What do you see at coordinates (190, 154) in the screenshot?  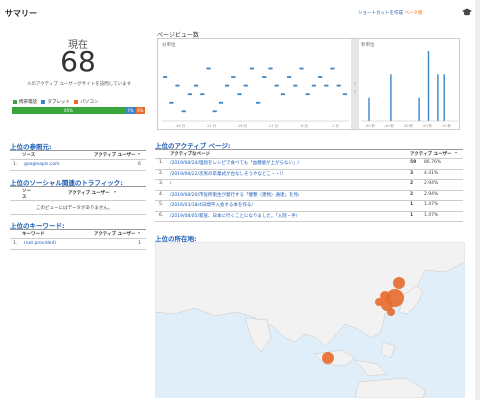 I see `active-pages-col-page: アクティブなページ` at bounding box center [190, 154].